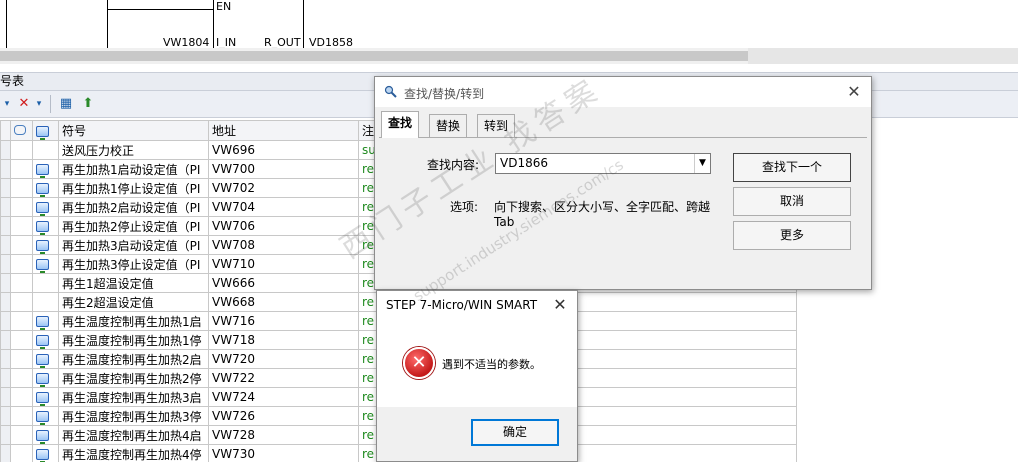 Image resolution: width=1018 pixels, height=462 pixels. What do you see at coordinates (133, 435) in the screenshot?
I see `symbol-cell: 再生温度控制再生加热4启` at bounding box center [133, 435].